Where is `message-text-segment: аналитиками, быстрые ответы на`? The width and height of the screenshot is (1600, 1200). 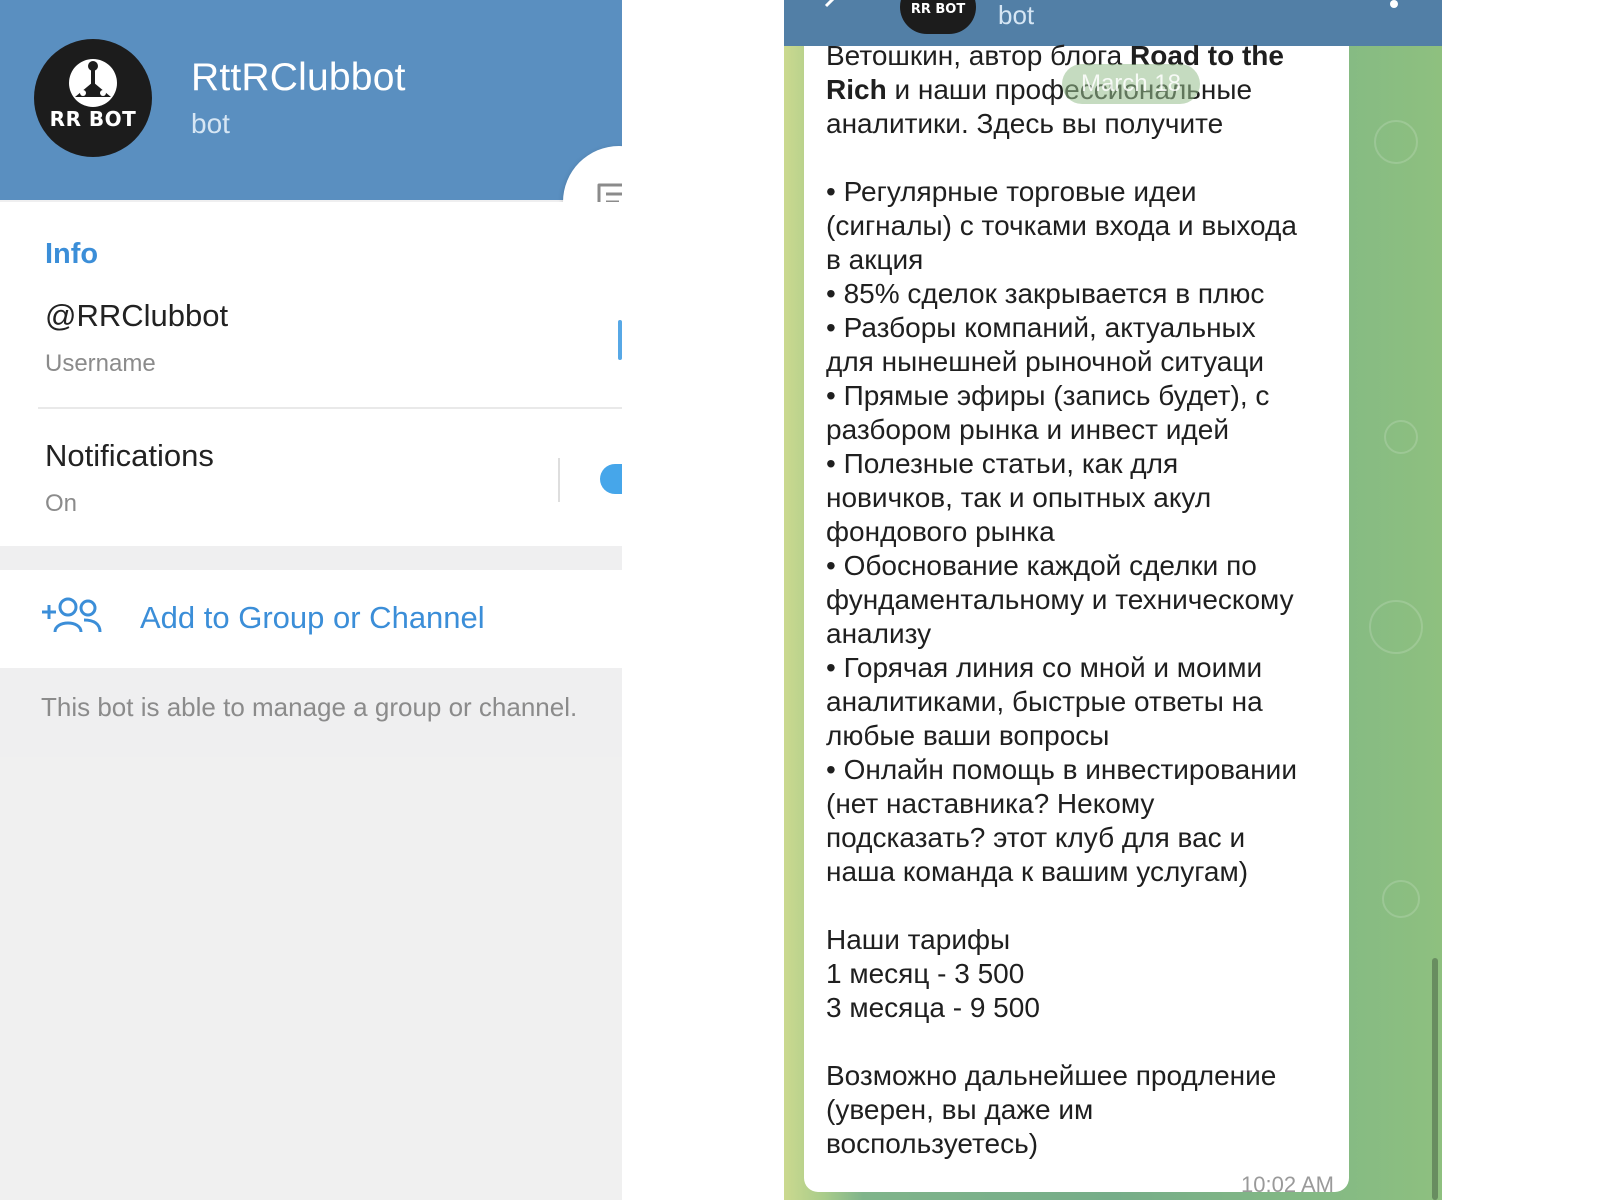 message-text-segment: аналитиками, быстрые ответы на is located at coordinates (1044, 701).